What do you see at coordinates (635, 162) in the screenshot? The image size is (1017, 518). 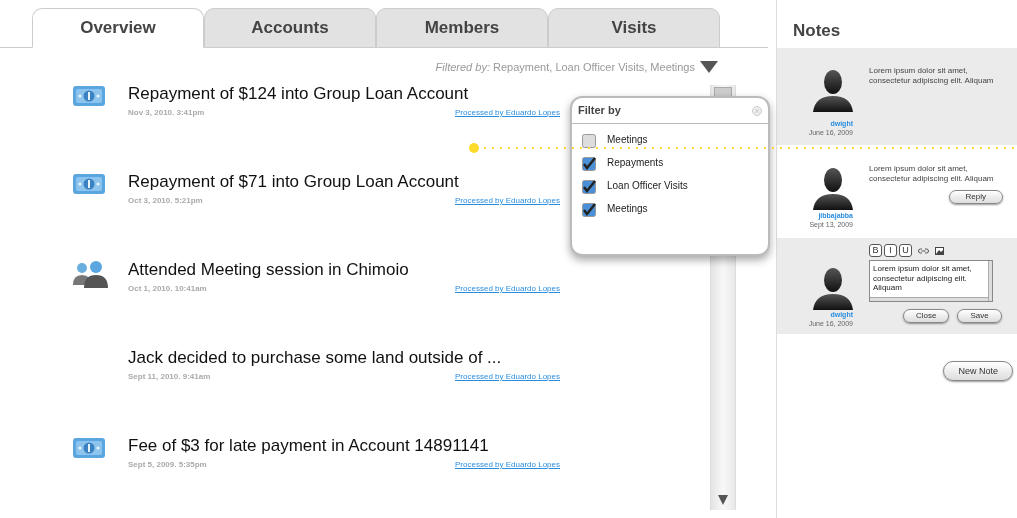 I see `filter-option-label: Repayments` at bounding box center [635, 162].